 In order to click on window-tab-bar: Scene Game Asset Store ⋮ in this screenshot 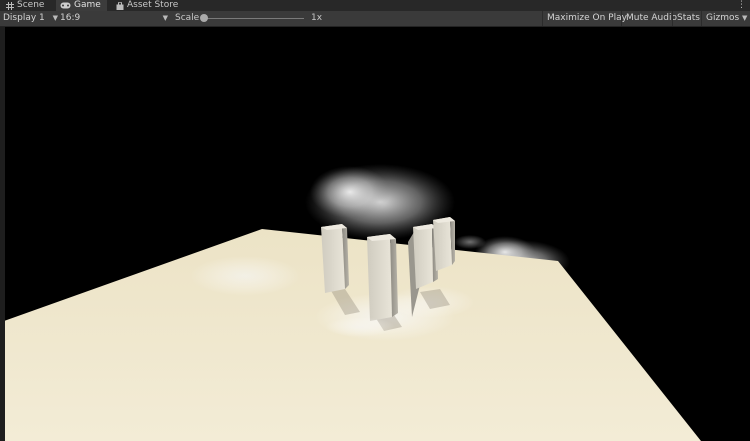, I will do `click(375, 5)`.